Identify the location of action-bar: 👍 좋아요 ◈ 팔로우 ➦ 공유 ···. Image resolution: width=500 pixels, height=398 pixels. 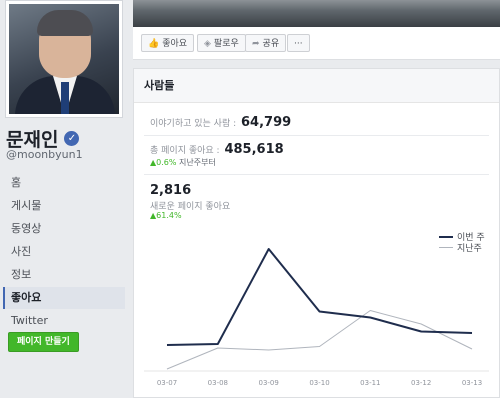
(316, 43).